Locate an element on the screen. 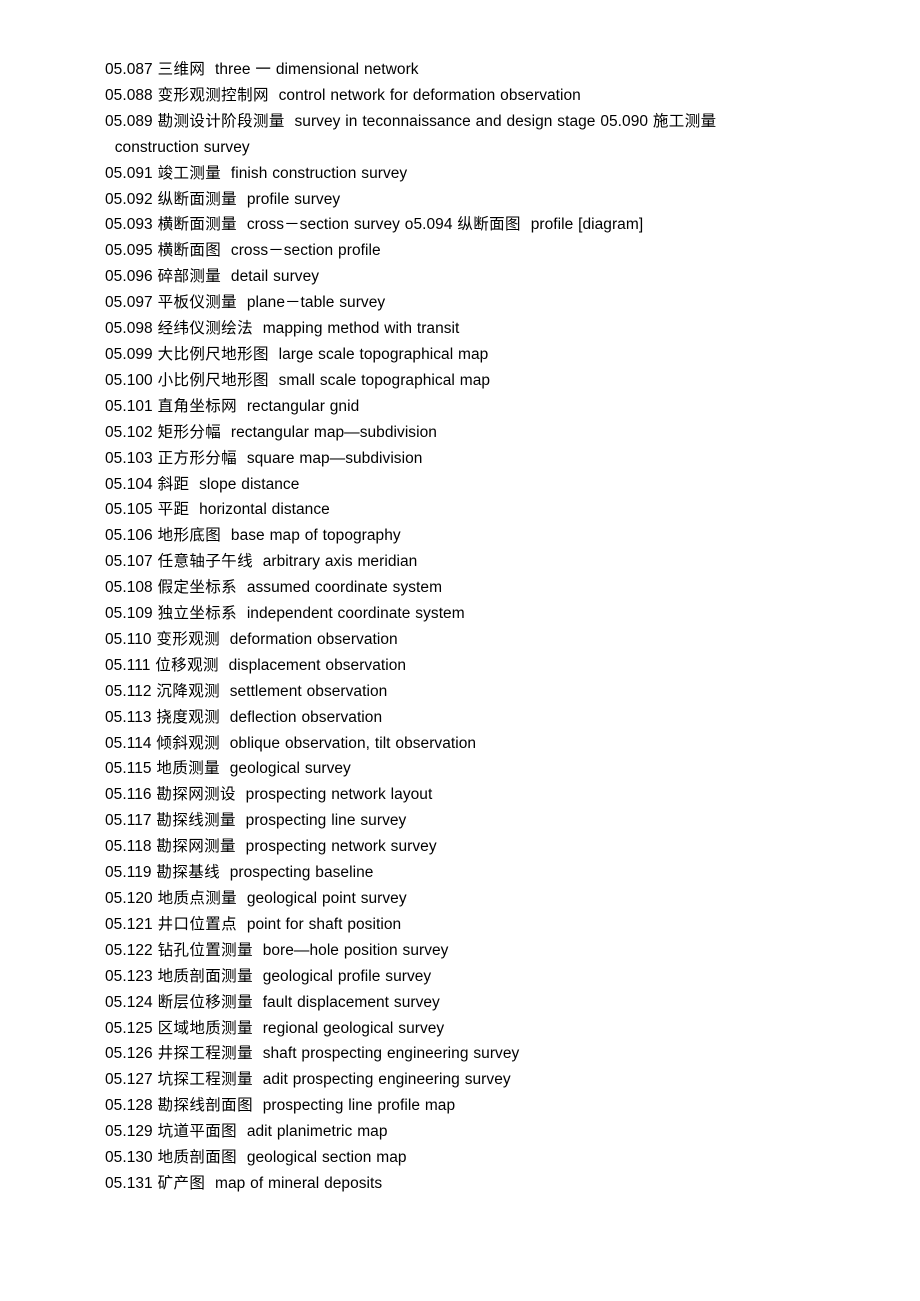 The width and height of the screenshot is (920, 1301). entry-term-chinese: 地质测量 is located at coordinates (188, 768).